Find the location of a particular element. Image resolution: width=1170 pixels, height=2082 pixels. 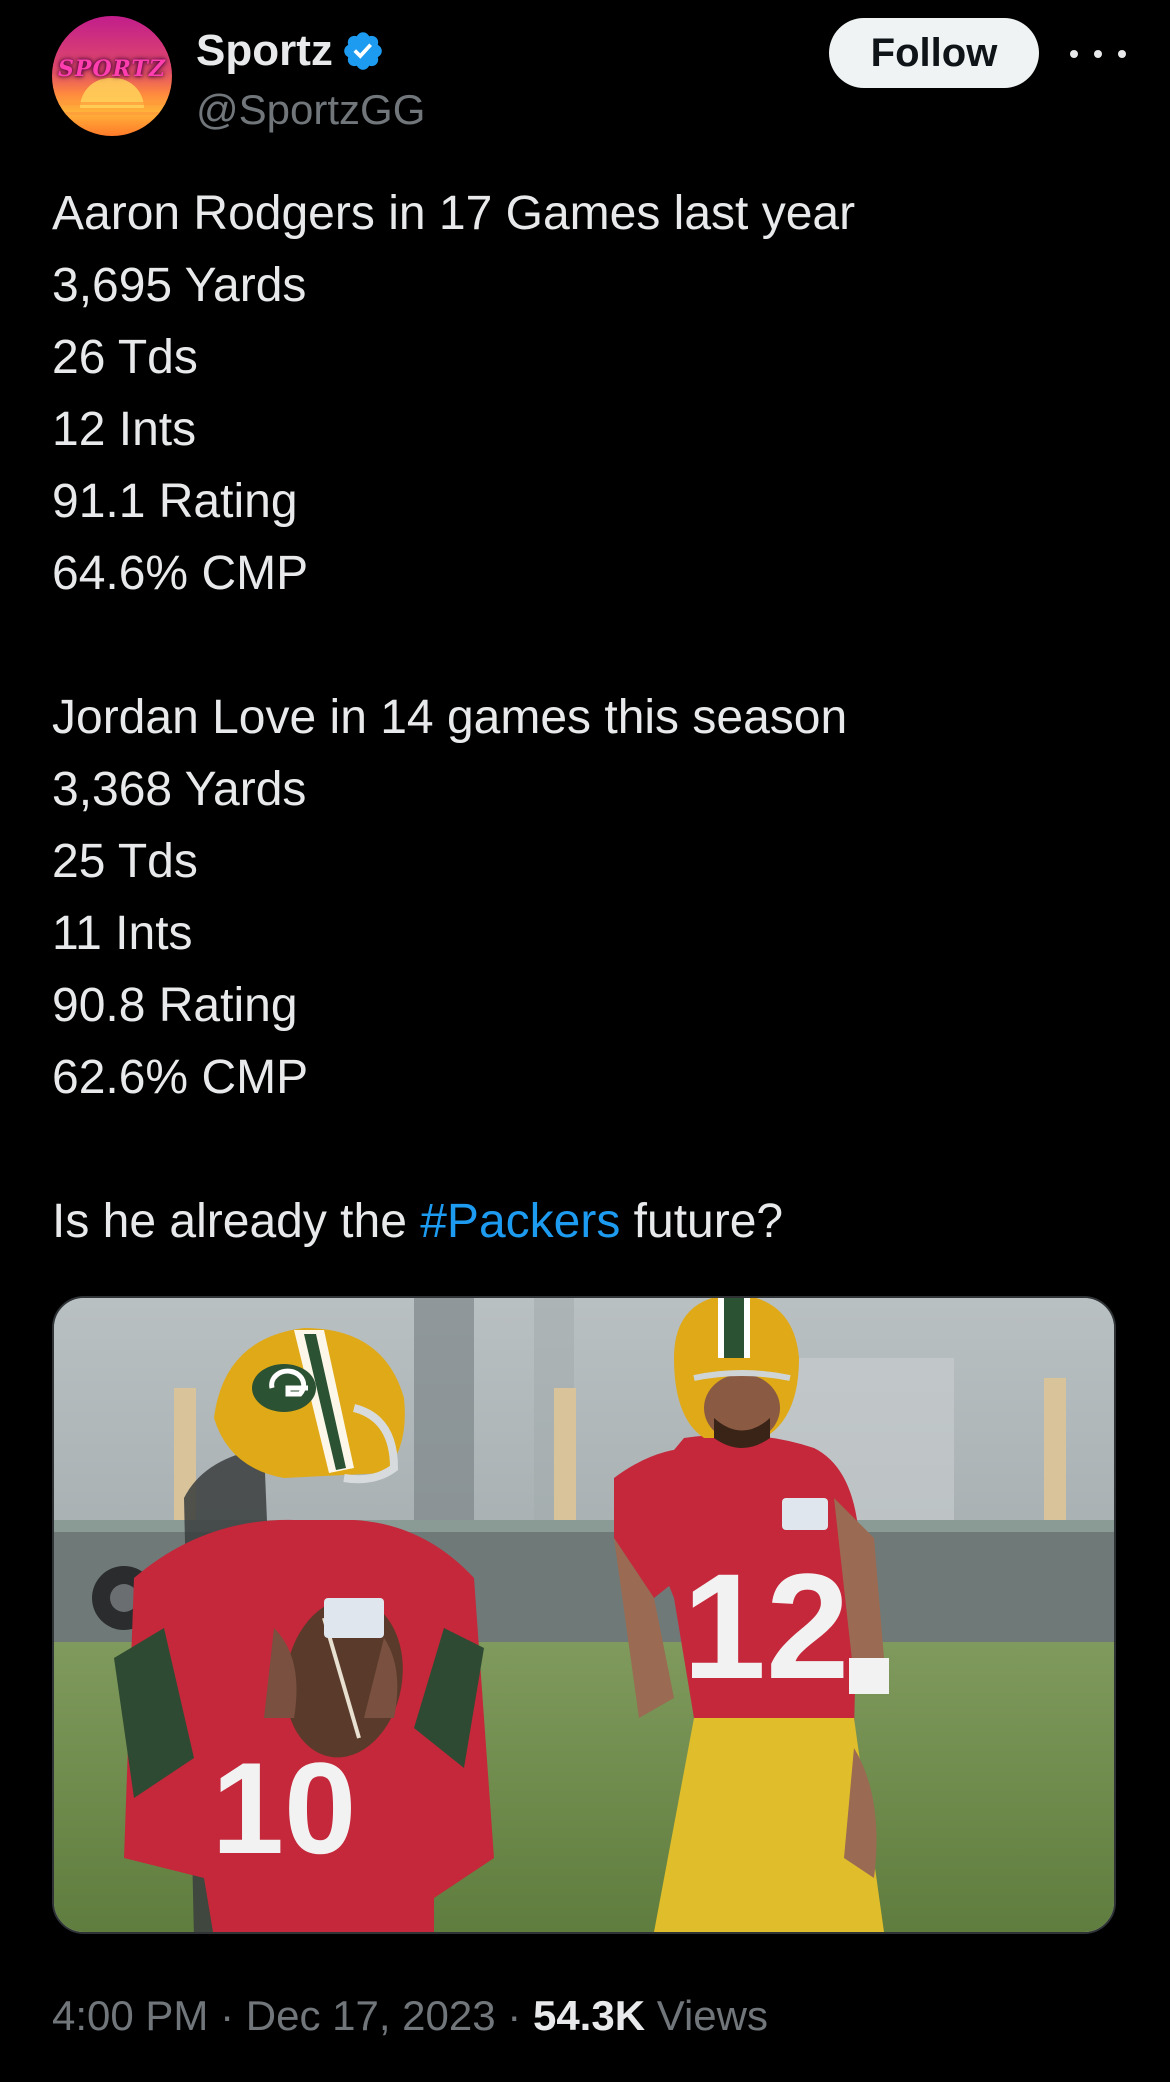

tweet-line: 91.1 Rating is located at coordinates (175, 501).